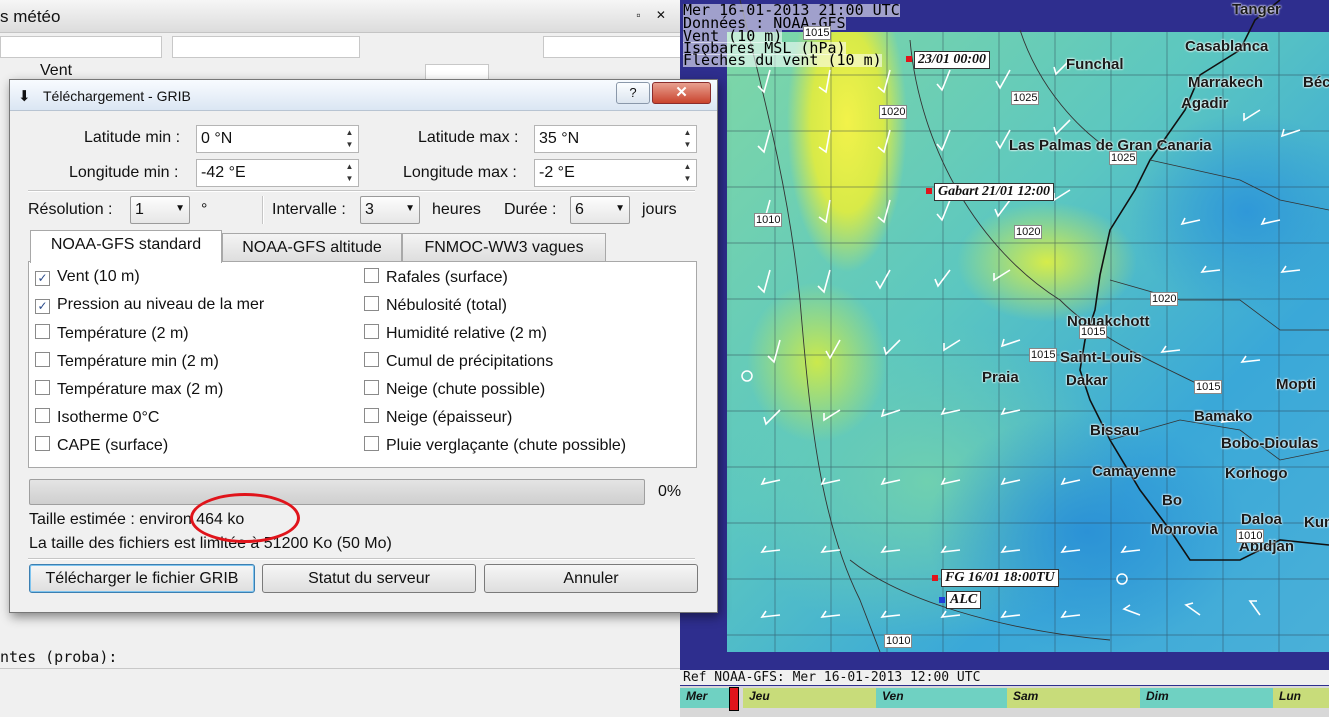 Image resolution: width=1329 pixels, height=717 pixels. What do you see at coordinates (654, 15) in the screenshot?
I see `dock-buttons: ▫ ✕` at bounding box center [654, 15].